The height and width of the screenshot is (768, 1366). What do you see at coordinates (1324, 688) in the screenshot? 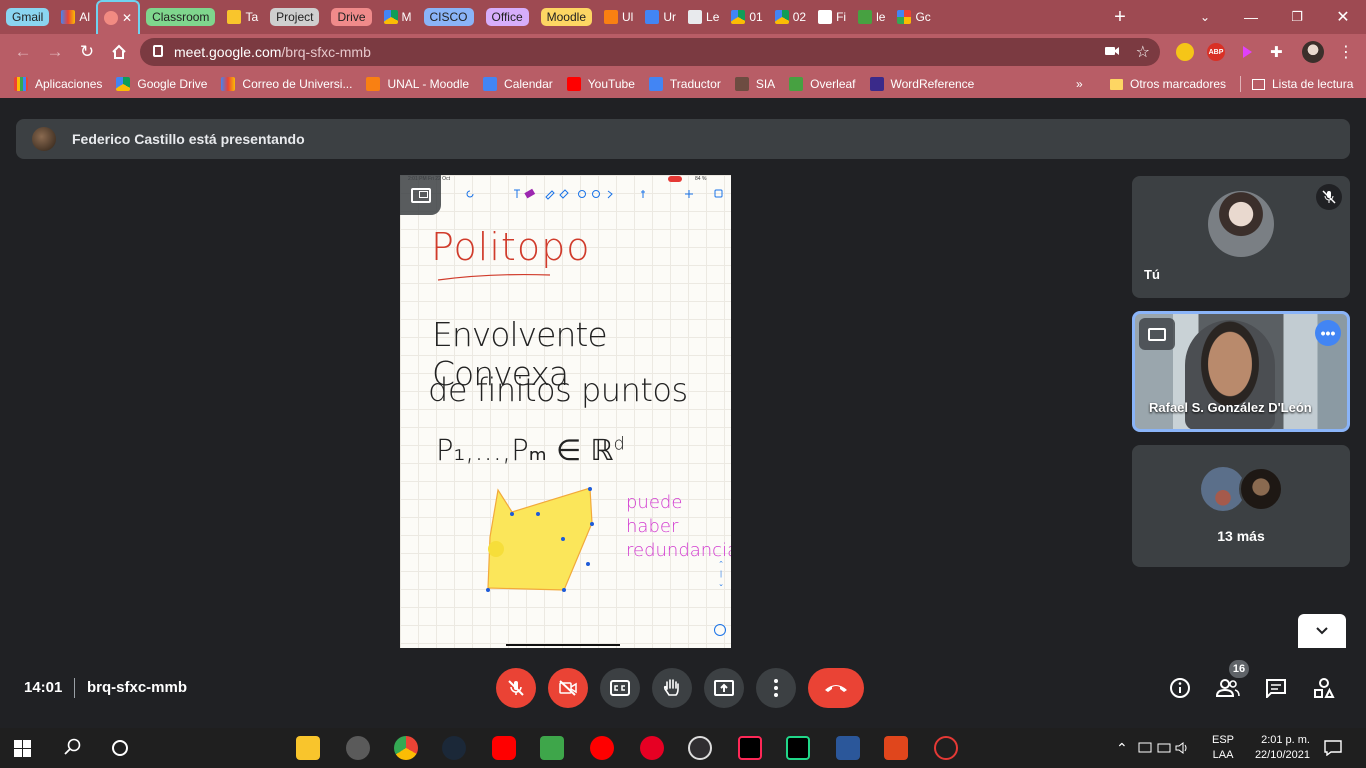
I see `activities-button` at bounding box center [1324, 688].